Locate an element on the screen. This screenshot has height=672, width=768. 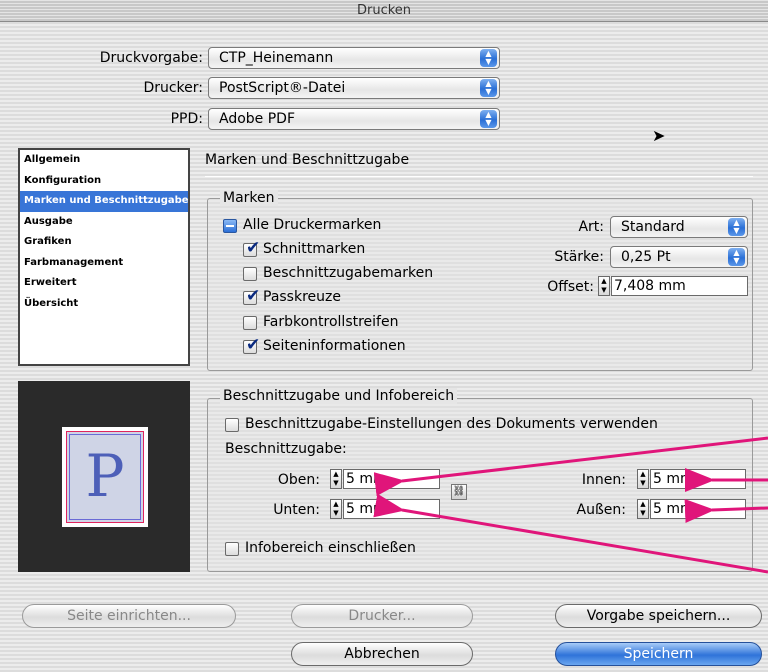
slug-checkbox is located at coordinates (232, 549).